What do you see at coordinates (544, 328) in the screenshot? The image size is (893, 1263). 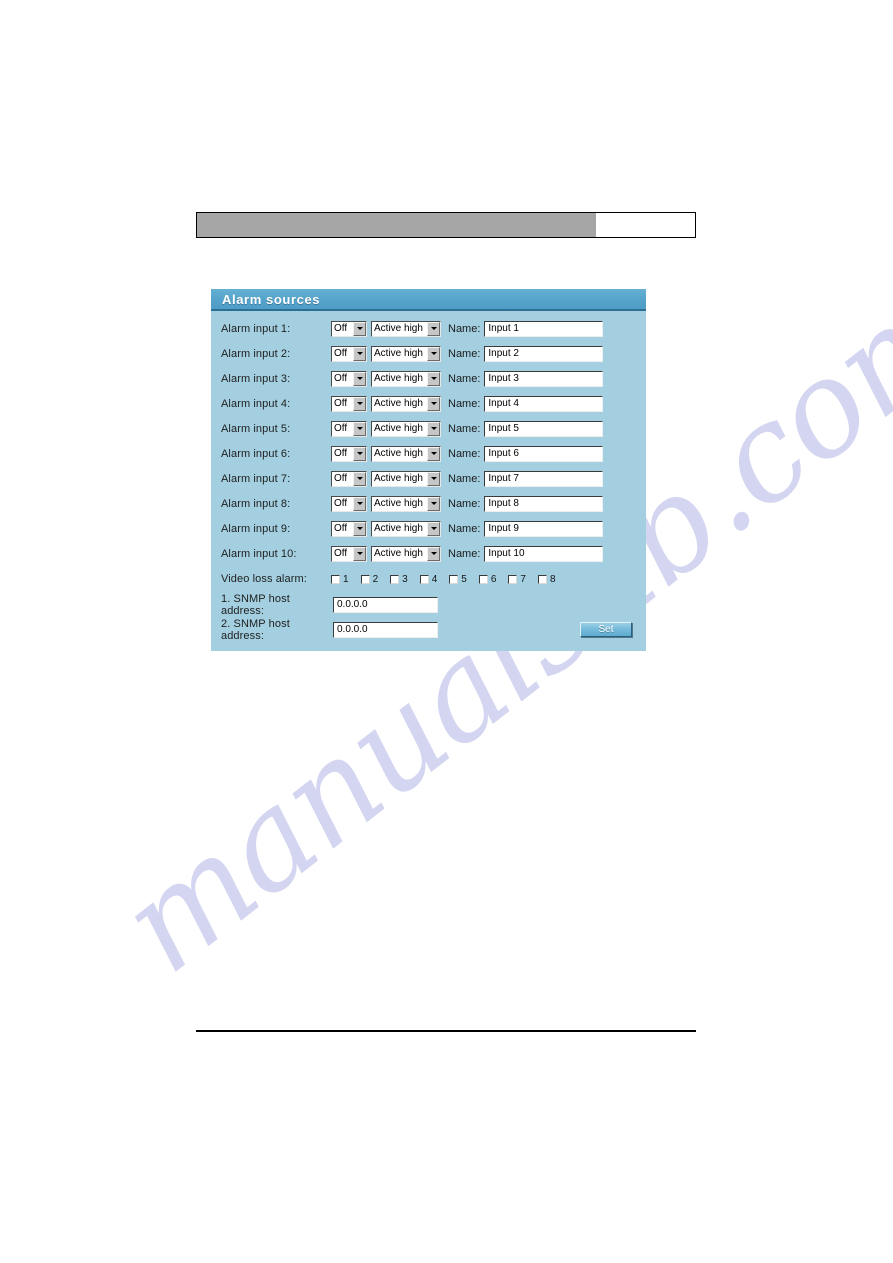 I see `alarm-name-input: Input 1` at bounding box center [544, 328].